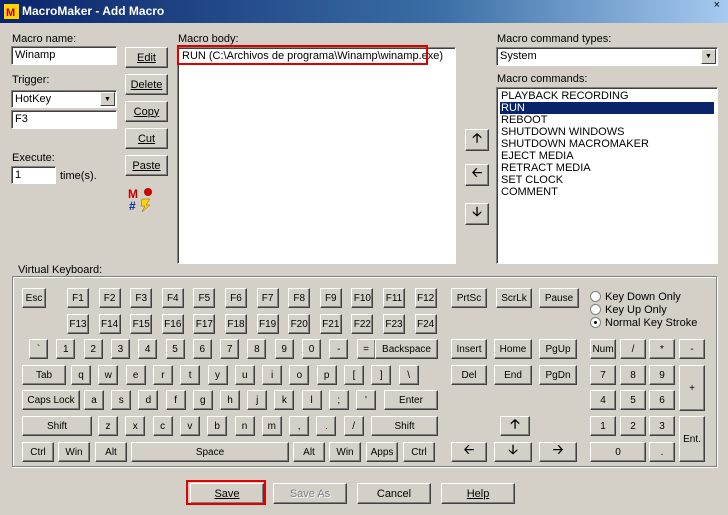  I want to click on key-num-plus: +, so click(692, 388).